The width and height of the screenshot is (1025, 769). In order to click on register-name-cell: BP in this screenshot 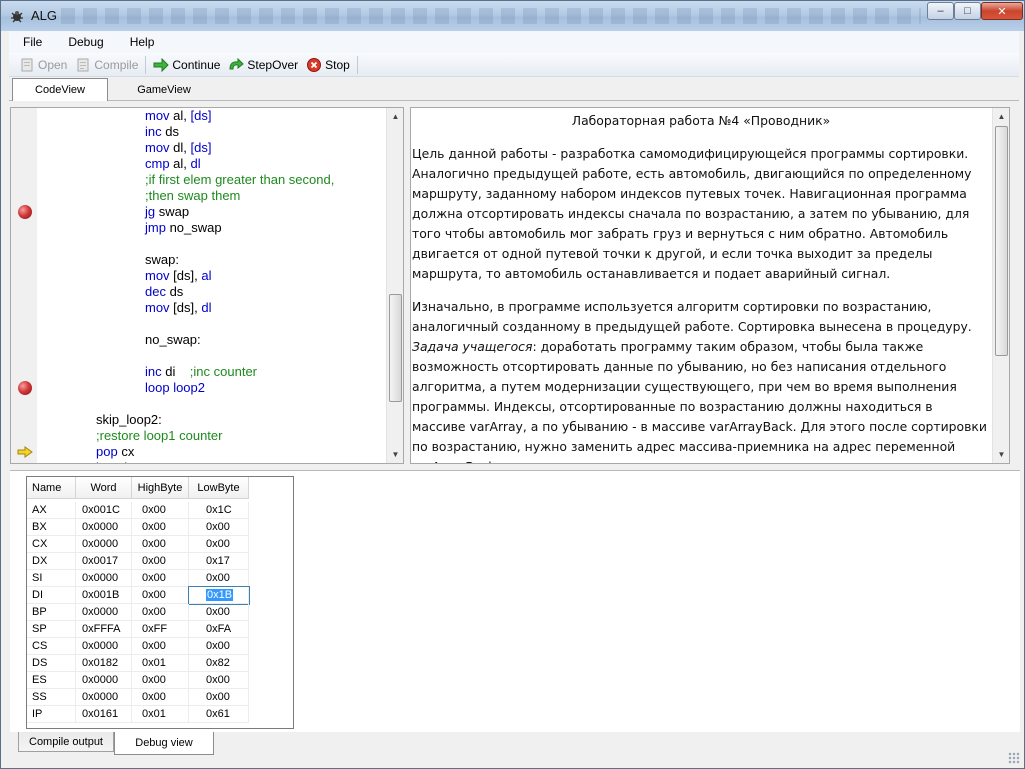, I will do `click(51, 612)`.